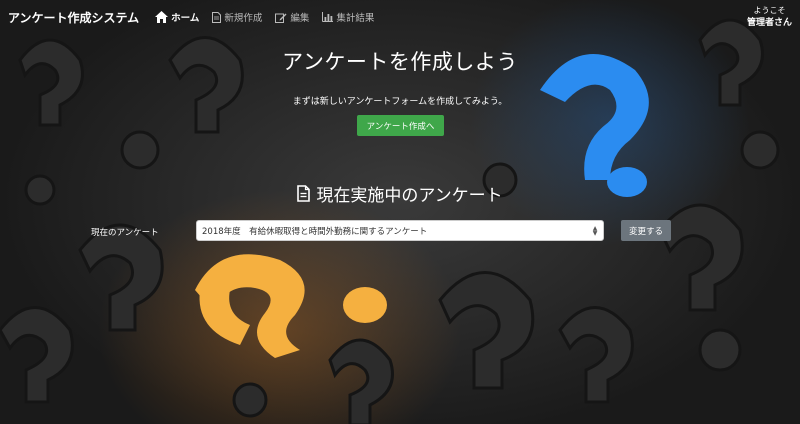 The image size is (800, 424). I want to click on section-title-text: 現在実施中のアンケート, so click(409, 196).